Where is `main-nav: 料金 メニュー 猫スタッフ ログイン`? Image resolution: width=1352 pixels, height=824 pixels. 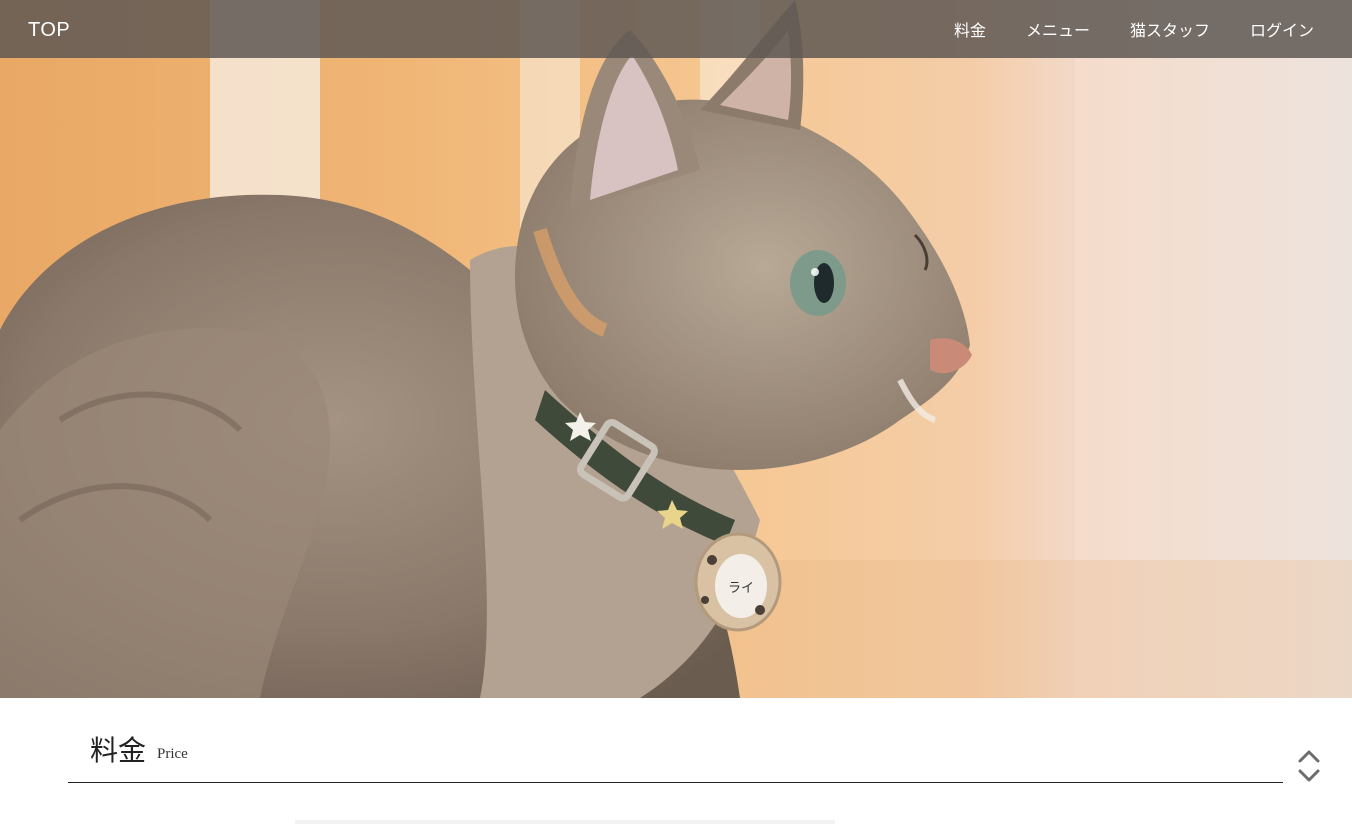
main-nav: 料金 メニュー 猫スタッフ ログイン is located at coordinates (1134, 29).